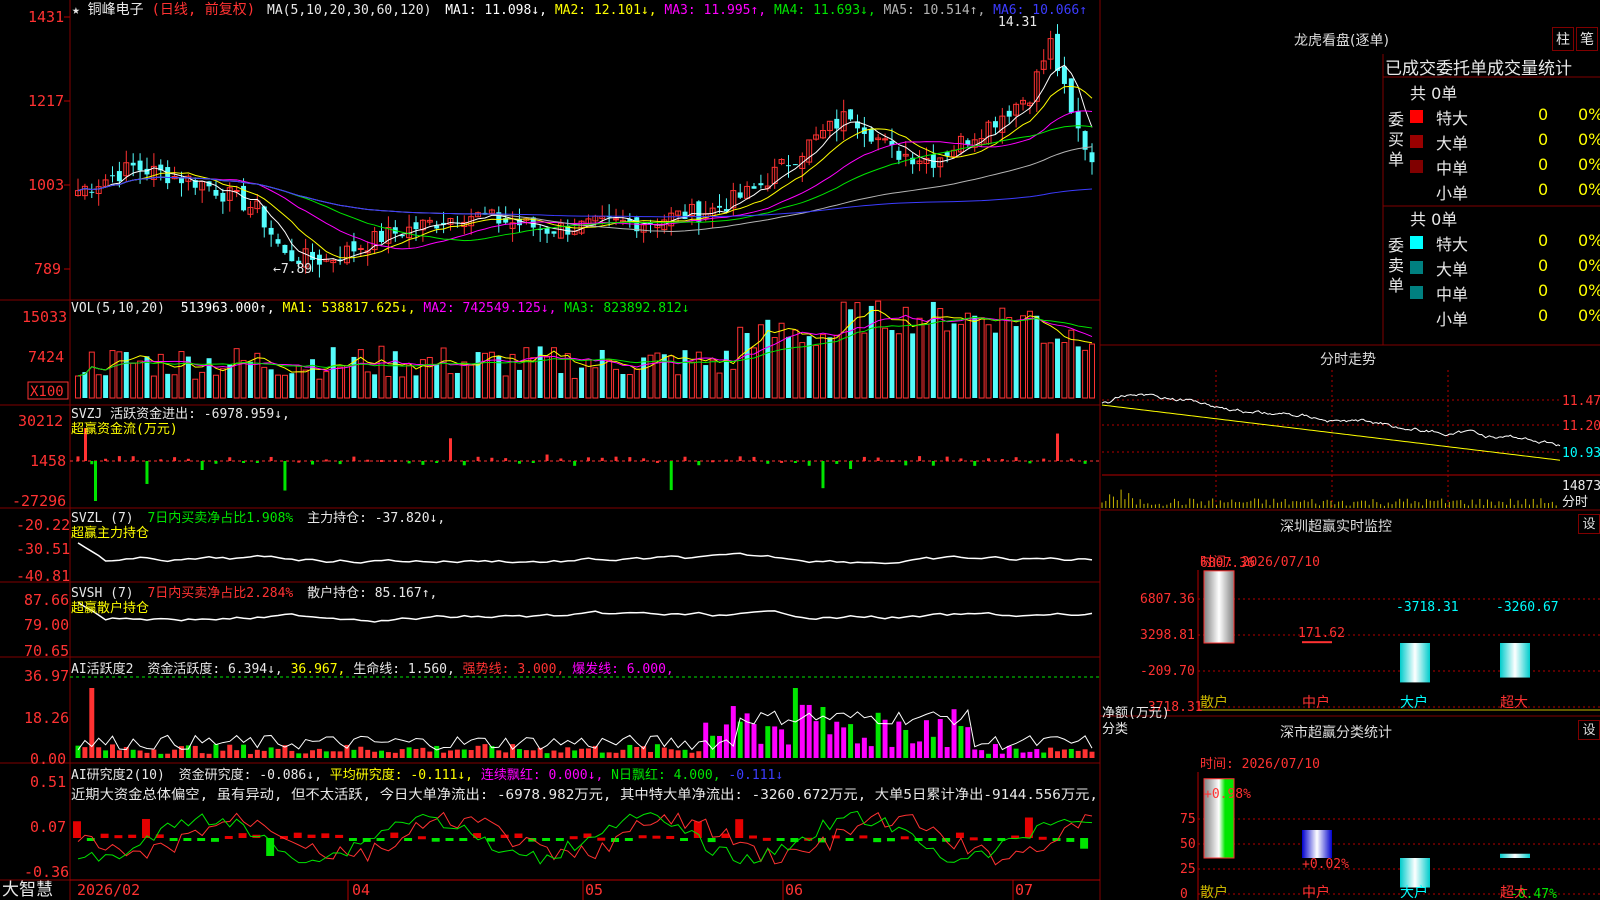 The image size is (1600, 900). I want to click on panel-y-label: 75, so click(1188, 819).